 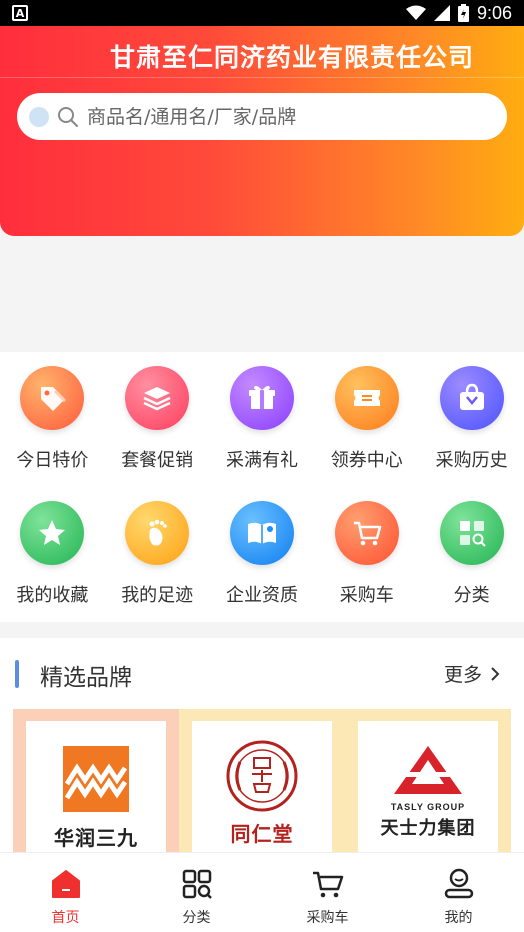 I want to click on brand-section-title: 精选品牌, so click(x=86, y=678).